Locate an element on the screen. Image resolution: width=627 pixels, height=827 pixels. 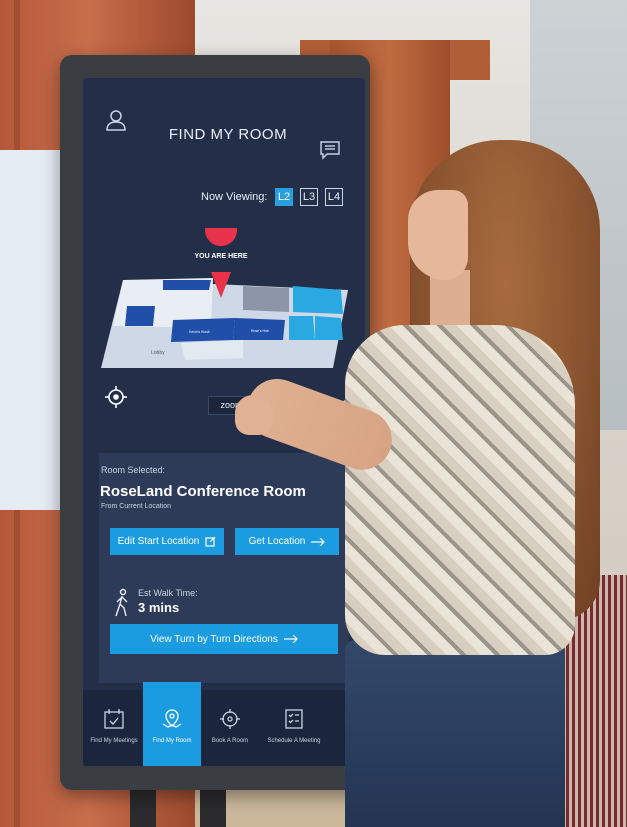
map-room-small is located at coordinates (140, 316).